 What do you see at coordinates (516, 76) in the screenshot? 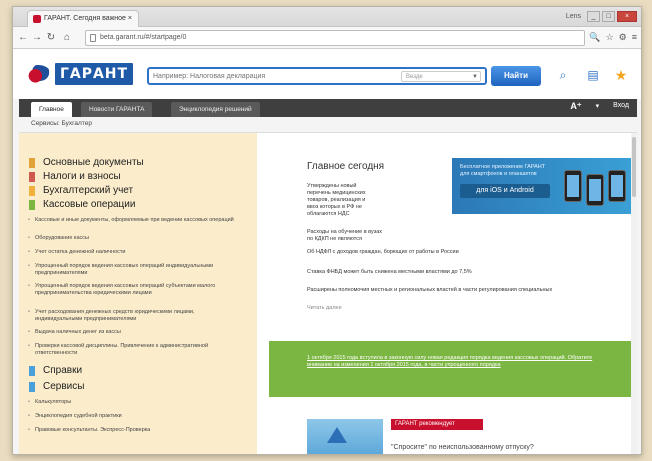
I see `find-button: Найти` at bounding box center [516, 76].